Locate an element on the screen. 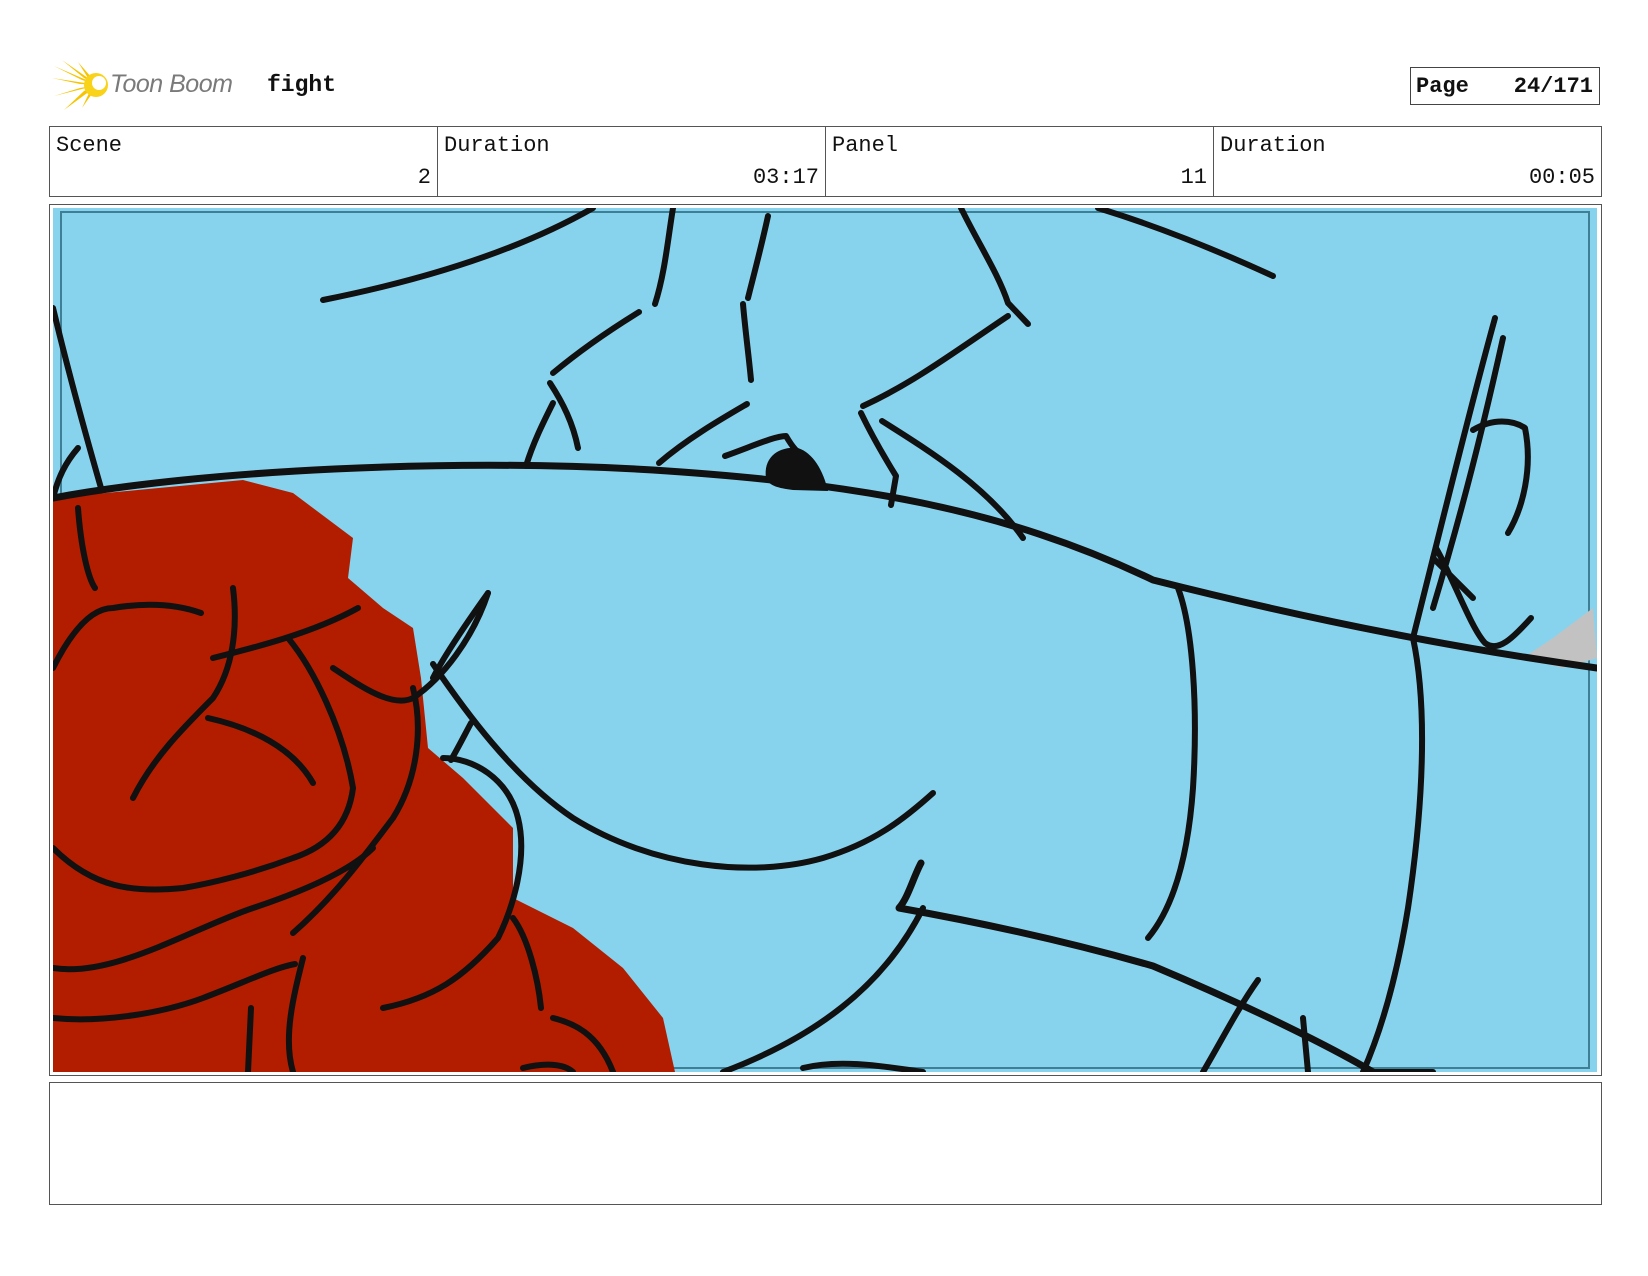 This screenshot has width=1648, height=1276. scene-duration-cell: Duration 03:17 is located at coordinates (632, 161).